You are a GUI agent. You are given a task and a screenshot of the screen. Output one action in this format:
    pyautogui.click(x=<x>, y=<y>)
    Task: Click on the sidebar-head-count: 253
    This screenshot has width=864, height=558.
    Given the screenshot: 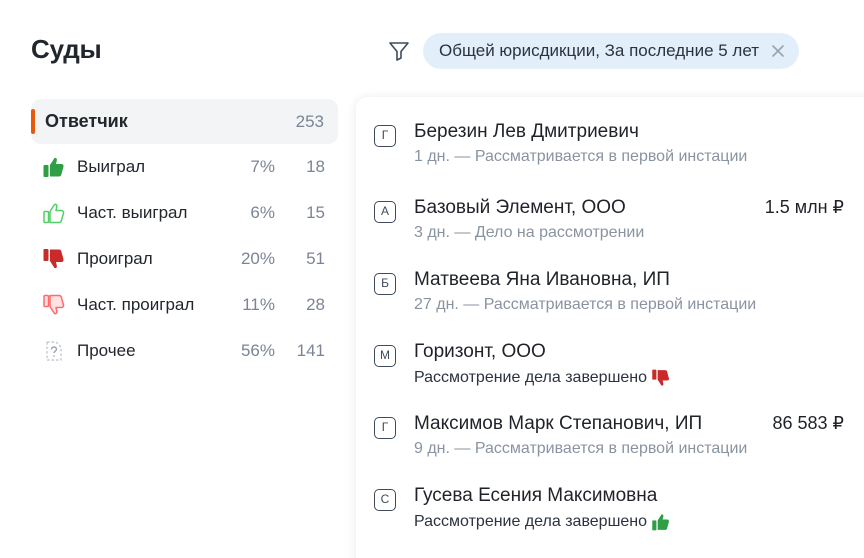 What is the action you would take?
    pyautogui.click(x=309, y=121)
    